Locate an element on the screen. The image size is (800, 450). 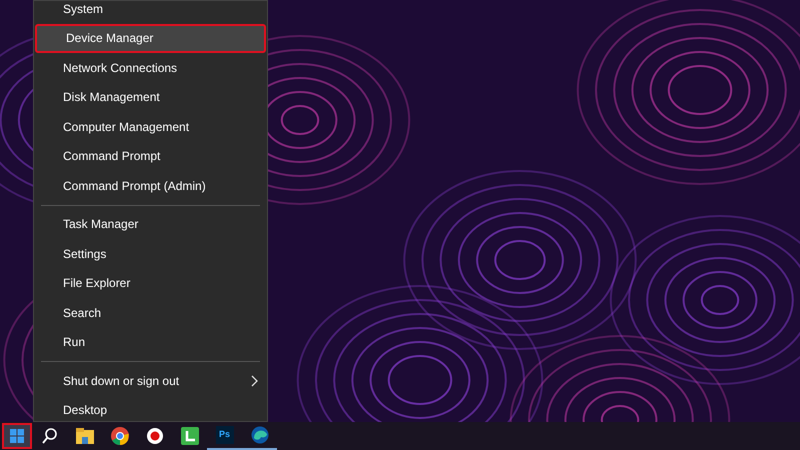
taskbar-app-button: Ps is located at coordinates (224, 436).